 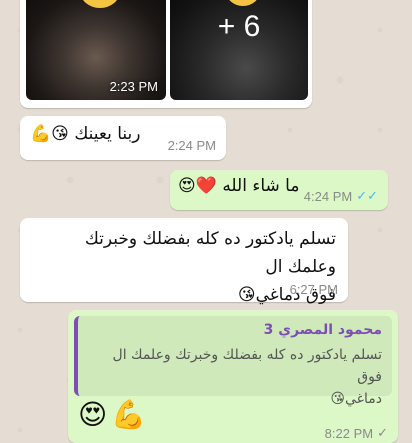 I want to click on message-text: 😍 💪, so click(x=112, y=414).